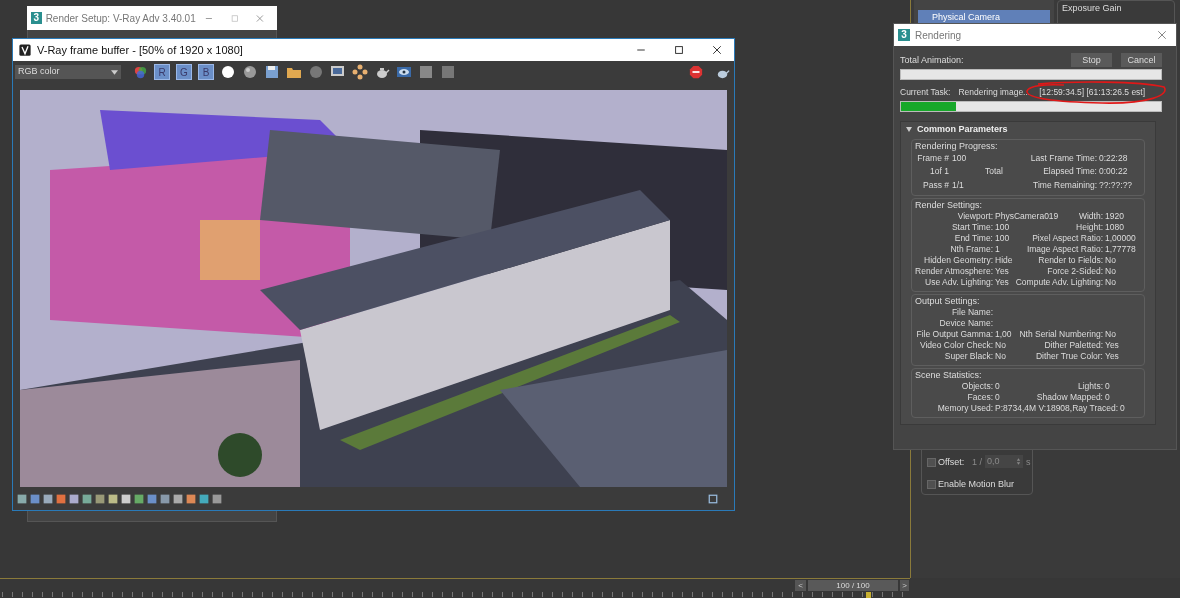  Describe the element at coordinates (958, 185) in the screenshot. I see `field-value: 1/1` at that location.